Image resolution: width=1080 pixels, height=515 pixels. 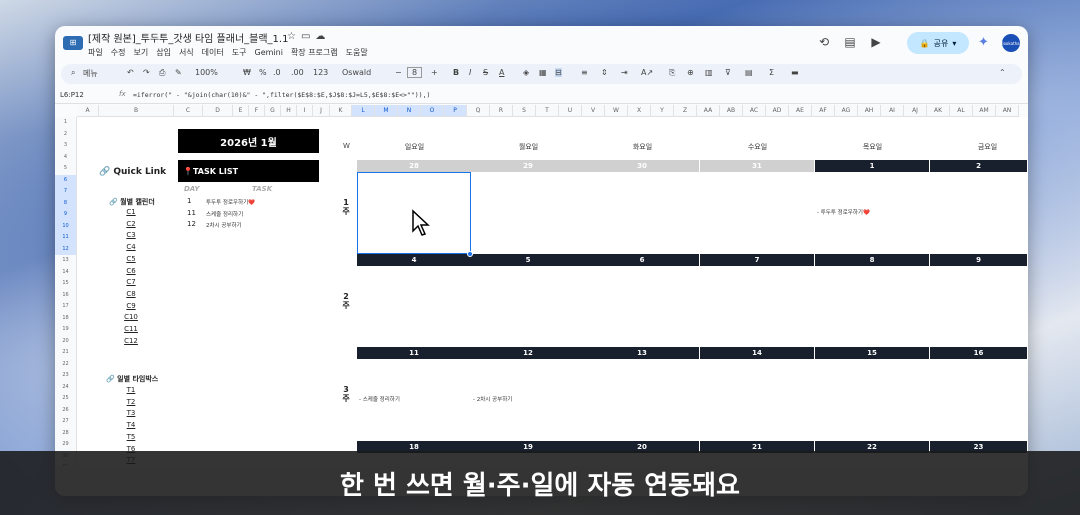 I want to click on row-header: 17, so click(x=66, y=307).